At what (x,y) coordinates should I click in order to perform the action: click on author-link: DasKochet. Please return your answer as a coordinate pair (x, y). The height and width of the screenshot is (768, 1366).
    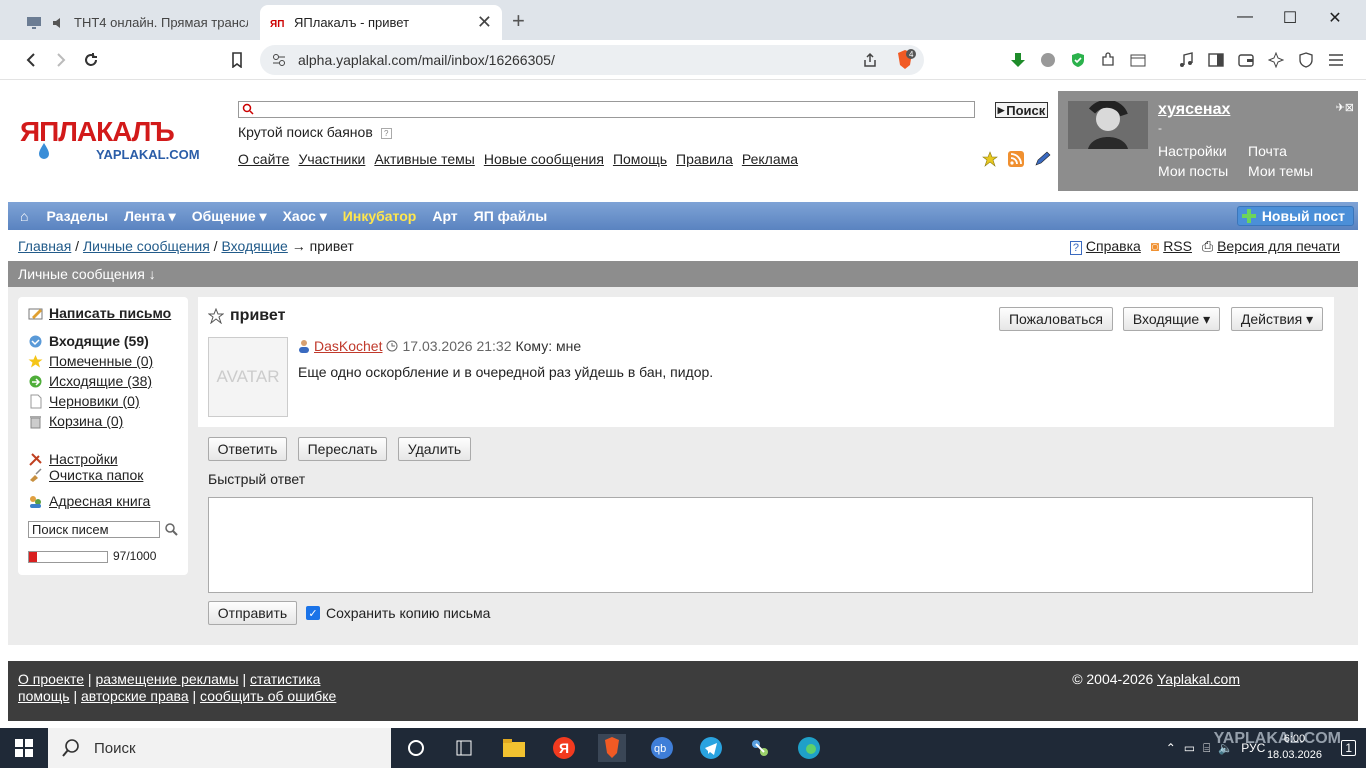
    Looking at the image, I should click on (348, 346).